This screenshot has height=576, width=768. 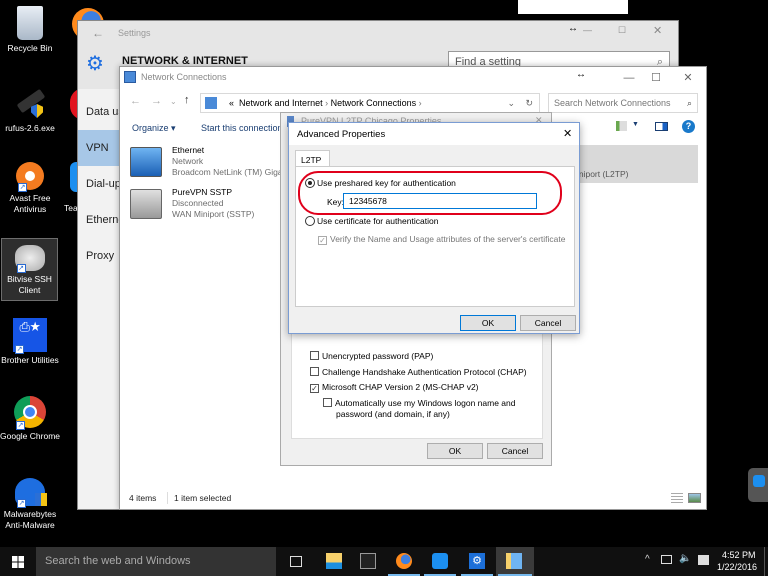 What do you see at coordinates (371, 356) in the screenshot?
I see `pap-checkbox: Unencrypted password (PAP)` at bounding box center [371, 356].